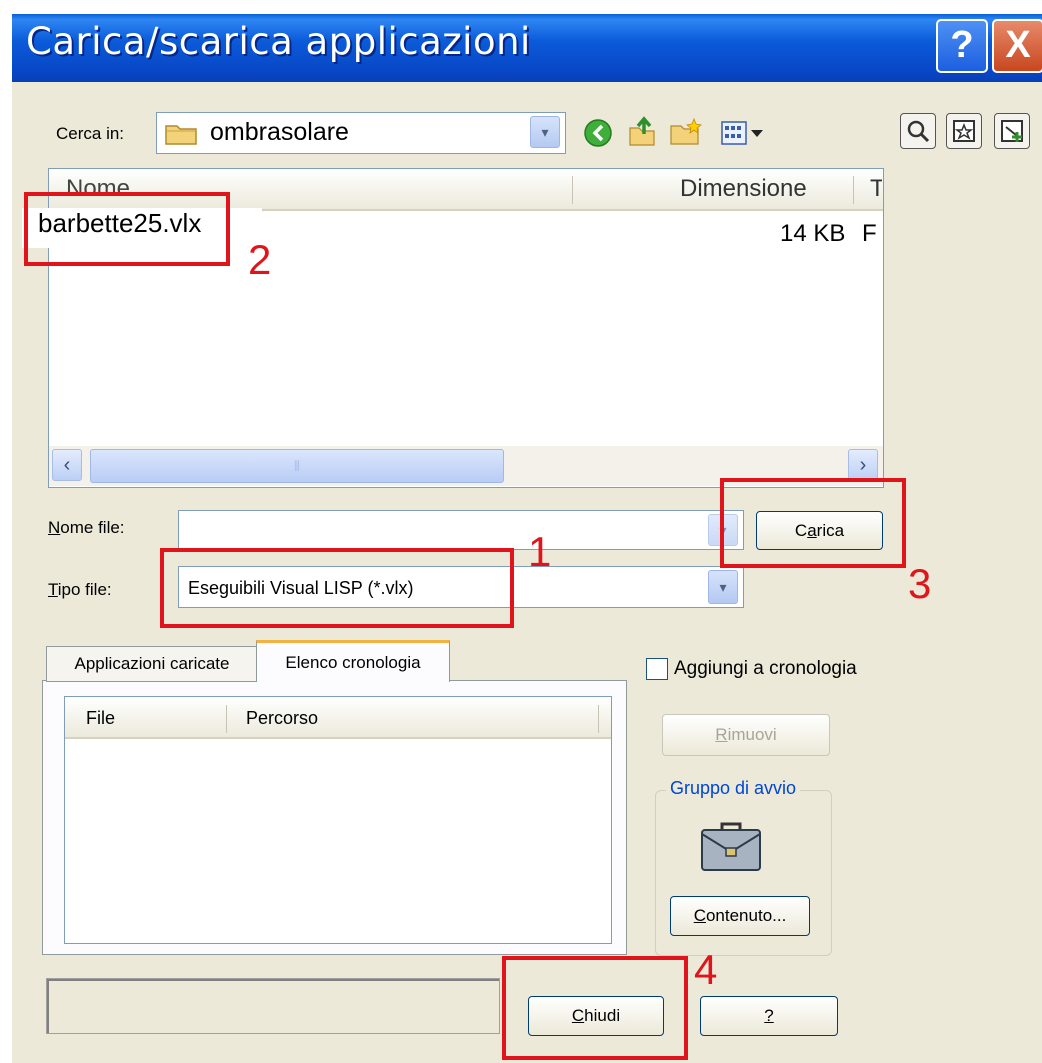 The width and height of the screenshot is (1042, 1063). I want to click on magnifier-icon, so click(918, 131).